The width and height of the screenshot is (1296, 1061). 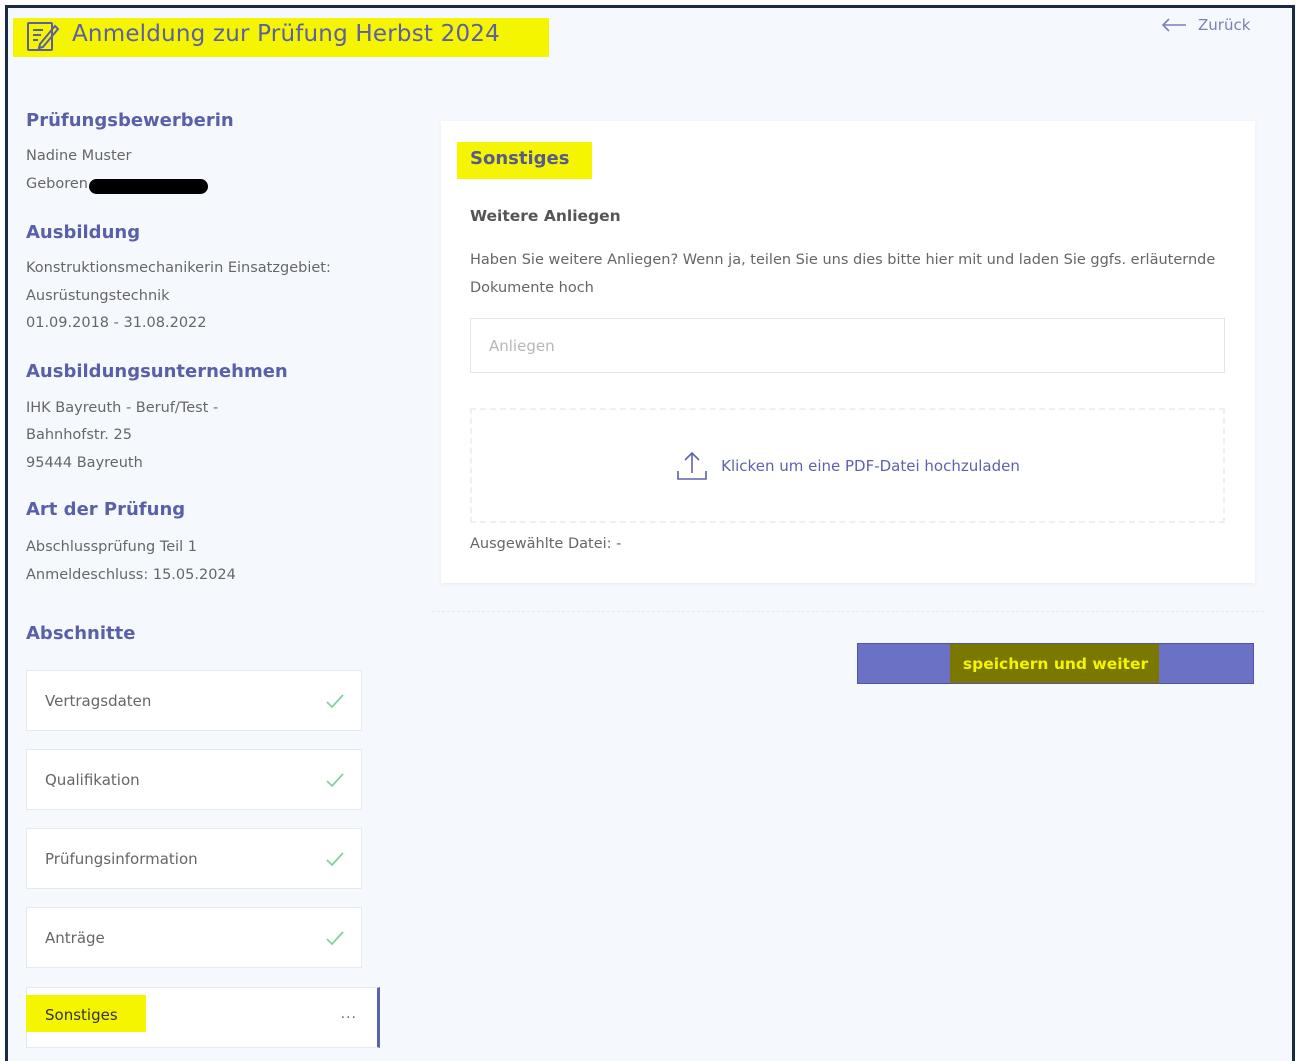 I want to click on applicant-name: Nadine Muster, so click(x=79, y=156).